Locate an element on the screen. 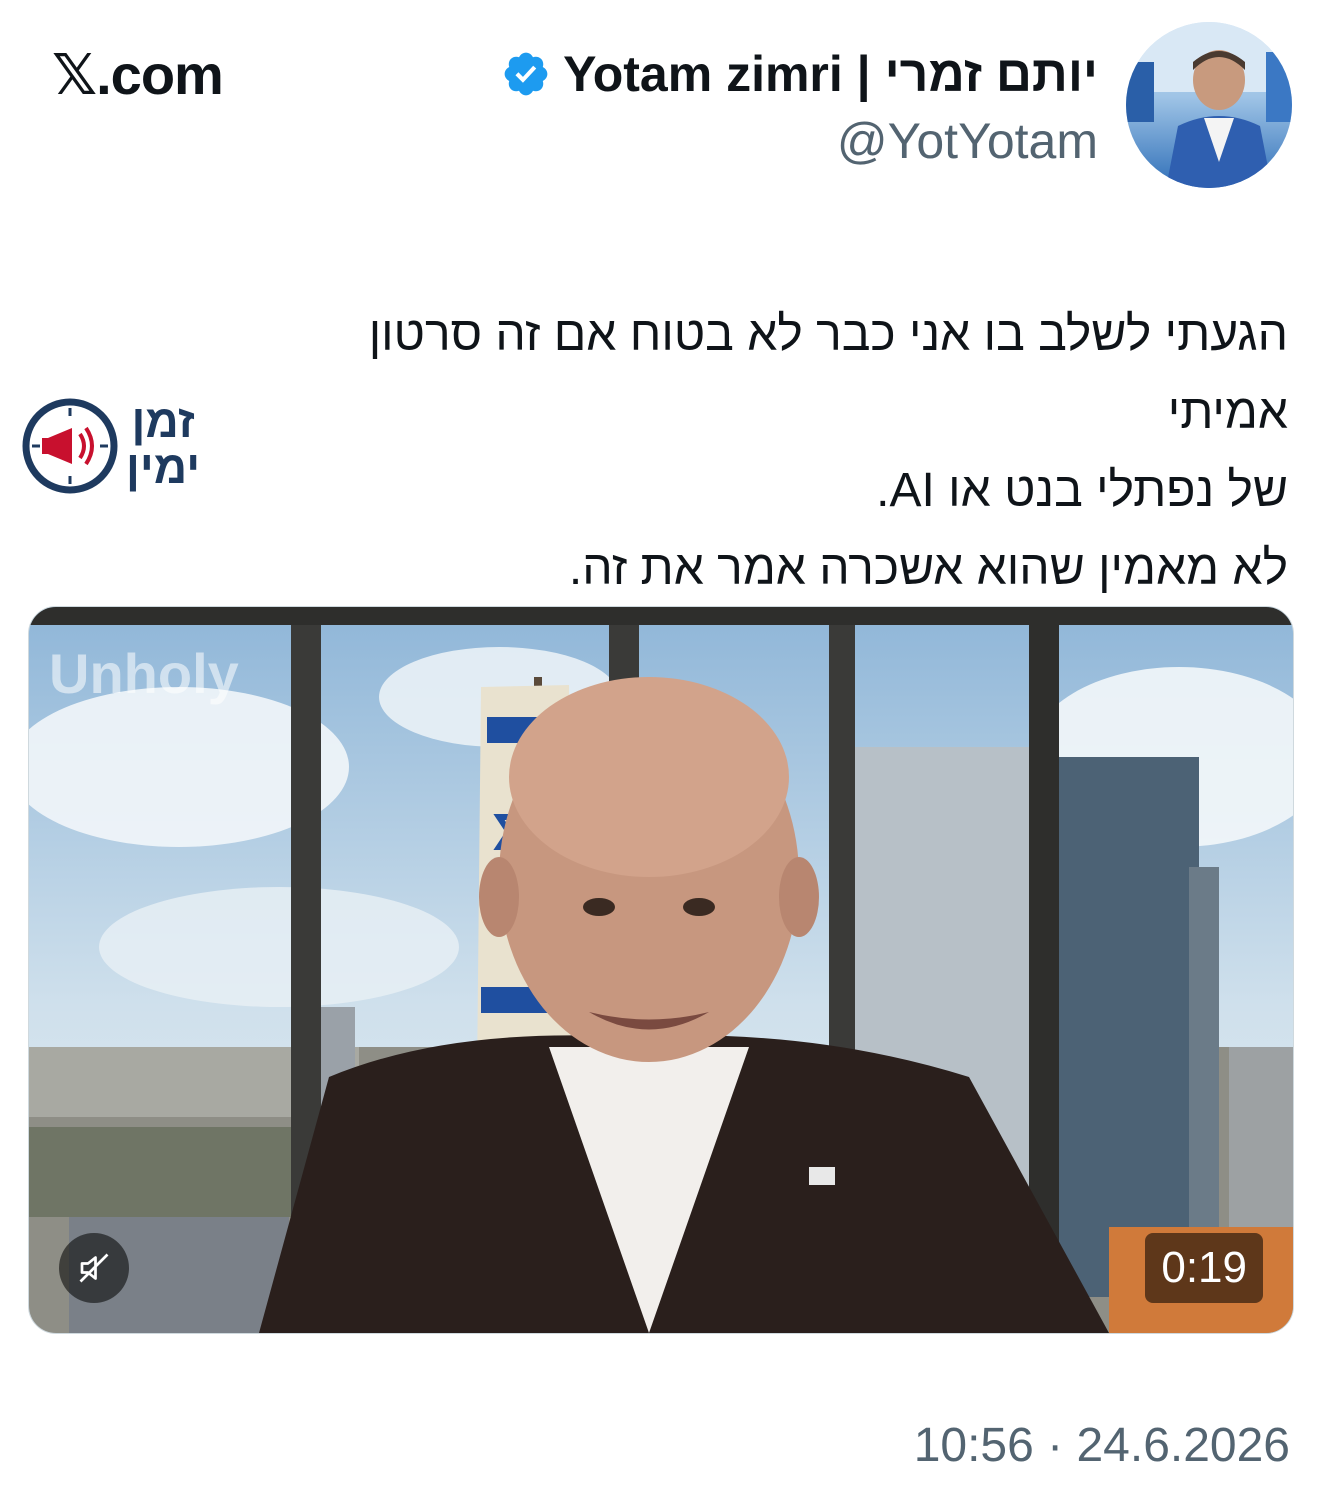 The width and height of the screenshot is (1320, 1488). megaphone-clock-icon is located at coordinates (70, 446).